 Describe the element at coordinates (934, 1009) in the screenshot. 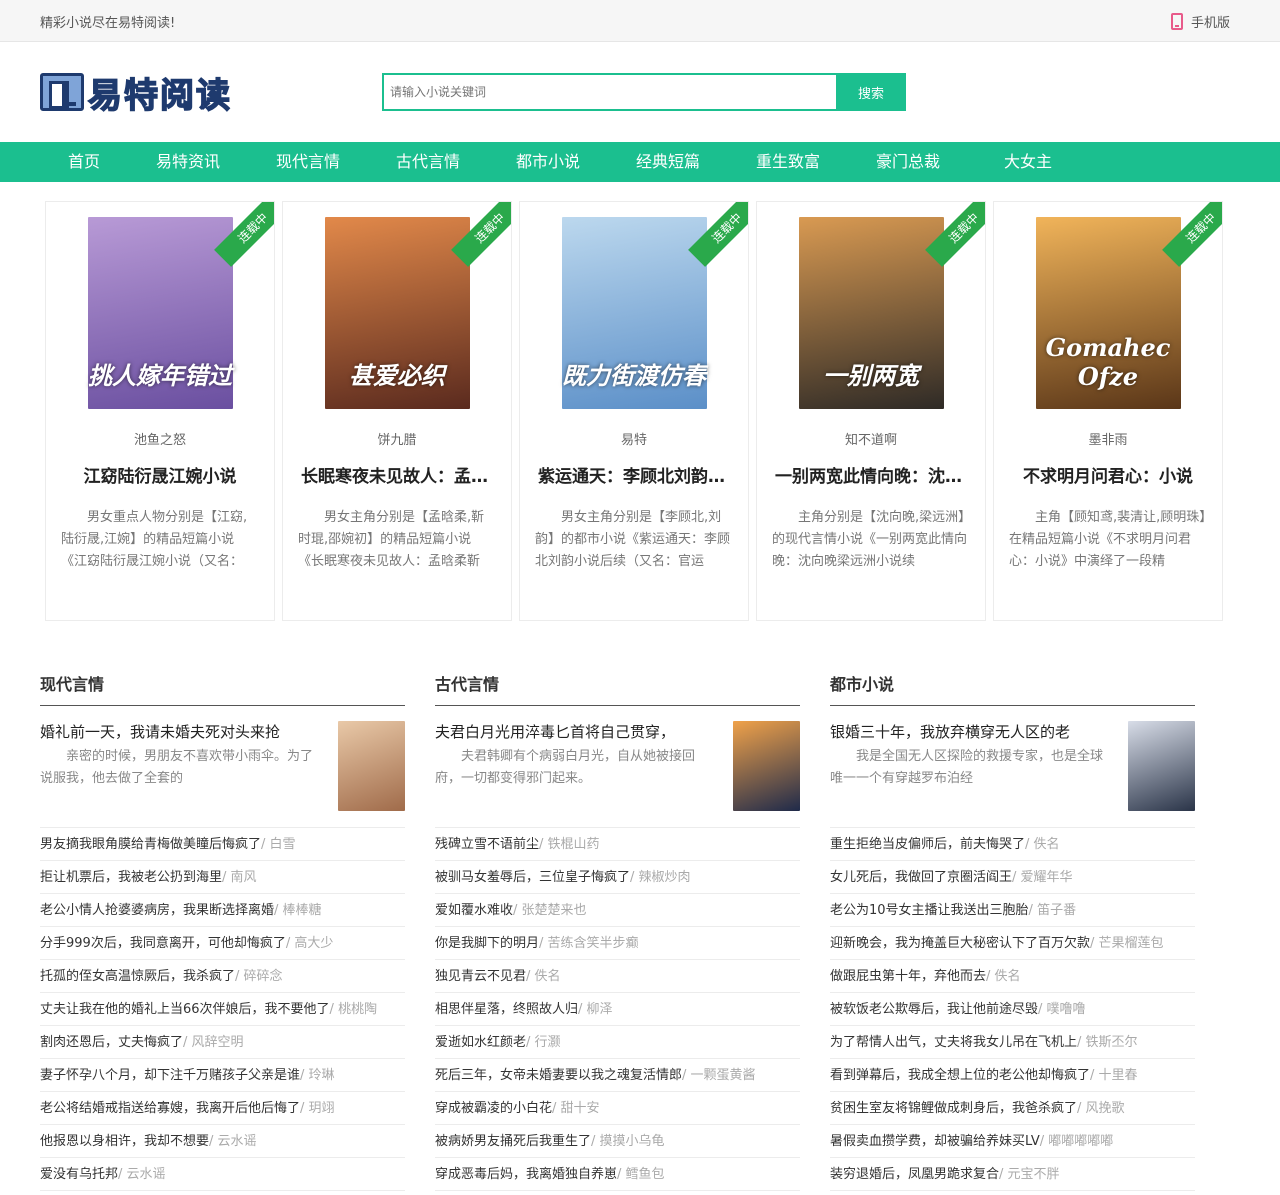

I see `list-item-title: 被软饭老公欺辱后，我让他前途尽毁` at that location.